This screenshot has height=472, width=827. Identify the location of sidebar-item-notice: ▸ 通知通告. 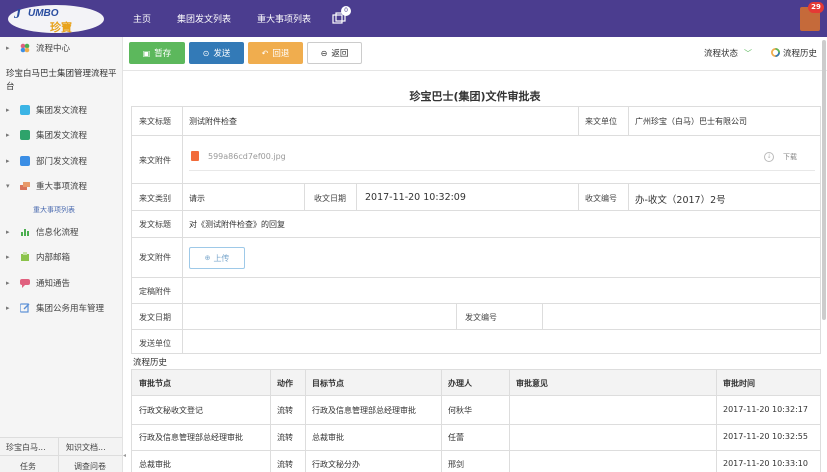
(61, 283).